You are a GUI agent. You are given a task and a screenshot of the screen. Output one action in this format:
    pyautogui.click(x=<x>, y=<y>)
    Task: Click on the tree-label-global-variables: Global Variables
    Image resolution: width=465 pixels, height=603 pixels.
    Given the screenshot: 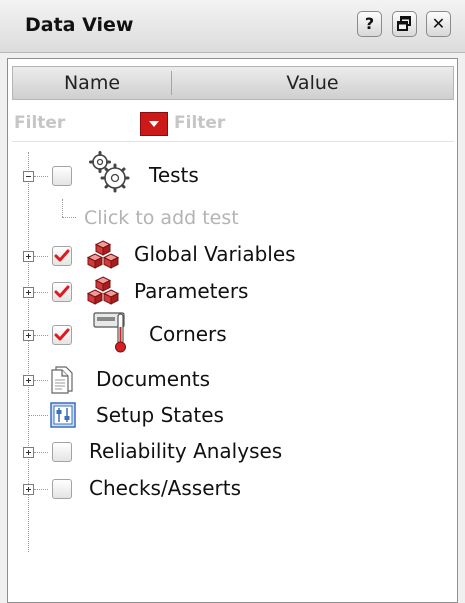 What is the action you would take?
    pyautogui.click(x=215, y=254)
    